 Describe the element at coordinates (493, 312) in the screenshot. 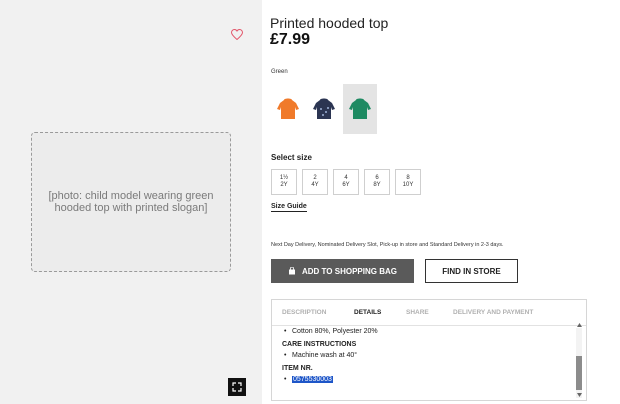

I see `tab-delivery-payment: DELIVERY AND PAYMENT` at that location.